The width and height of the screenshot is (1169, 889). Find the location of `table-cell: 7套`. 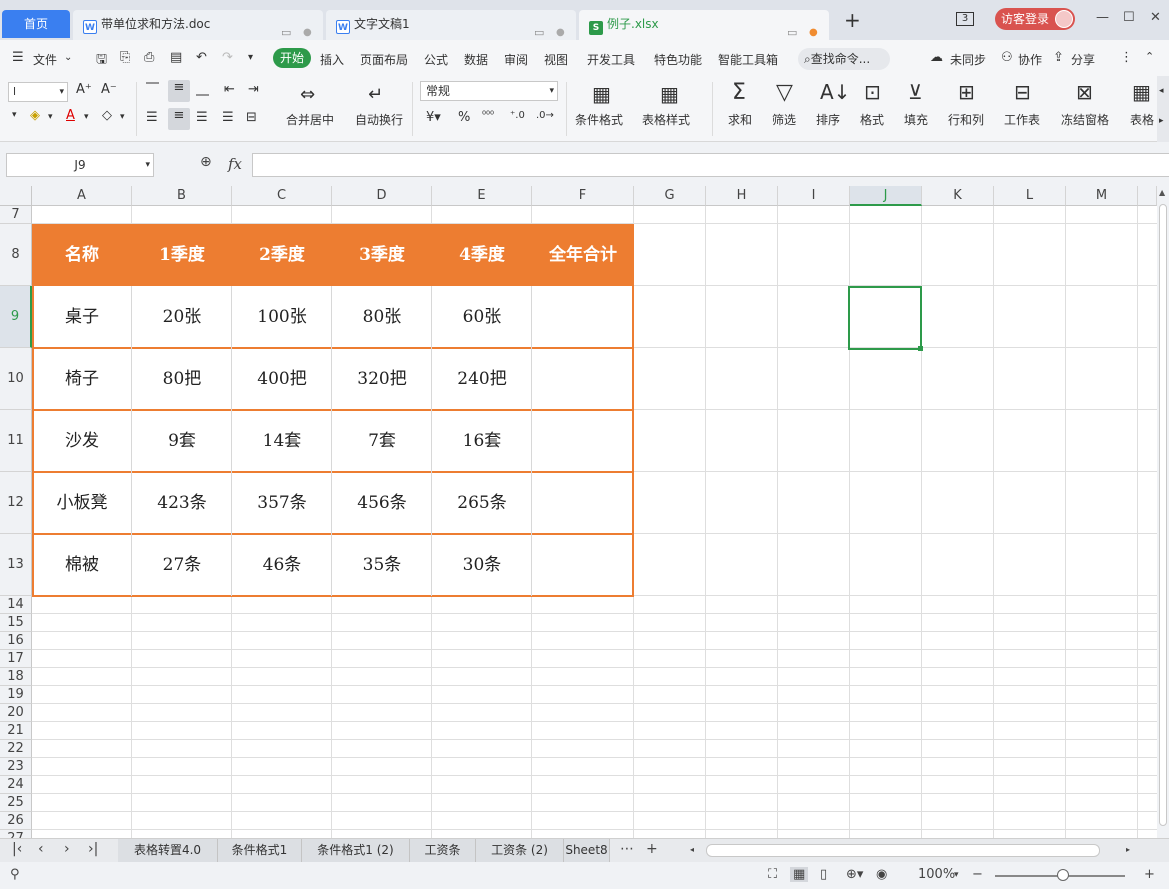

table-cell: 7套 is located at coordinates (382, 441).